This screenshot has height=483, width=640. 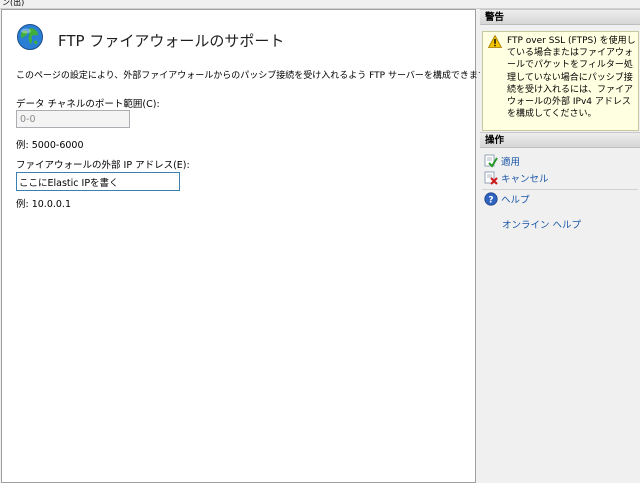 I want to click on external-ip-label: ファイアウォールの外部 IP アドレス(E):, so click(x=103, y=165).